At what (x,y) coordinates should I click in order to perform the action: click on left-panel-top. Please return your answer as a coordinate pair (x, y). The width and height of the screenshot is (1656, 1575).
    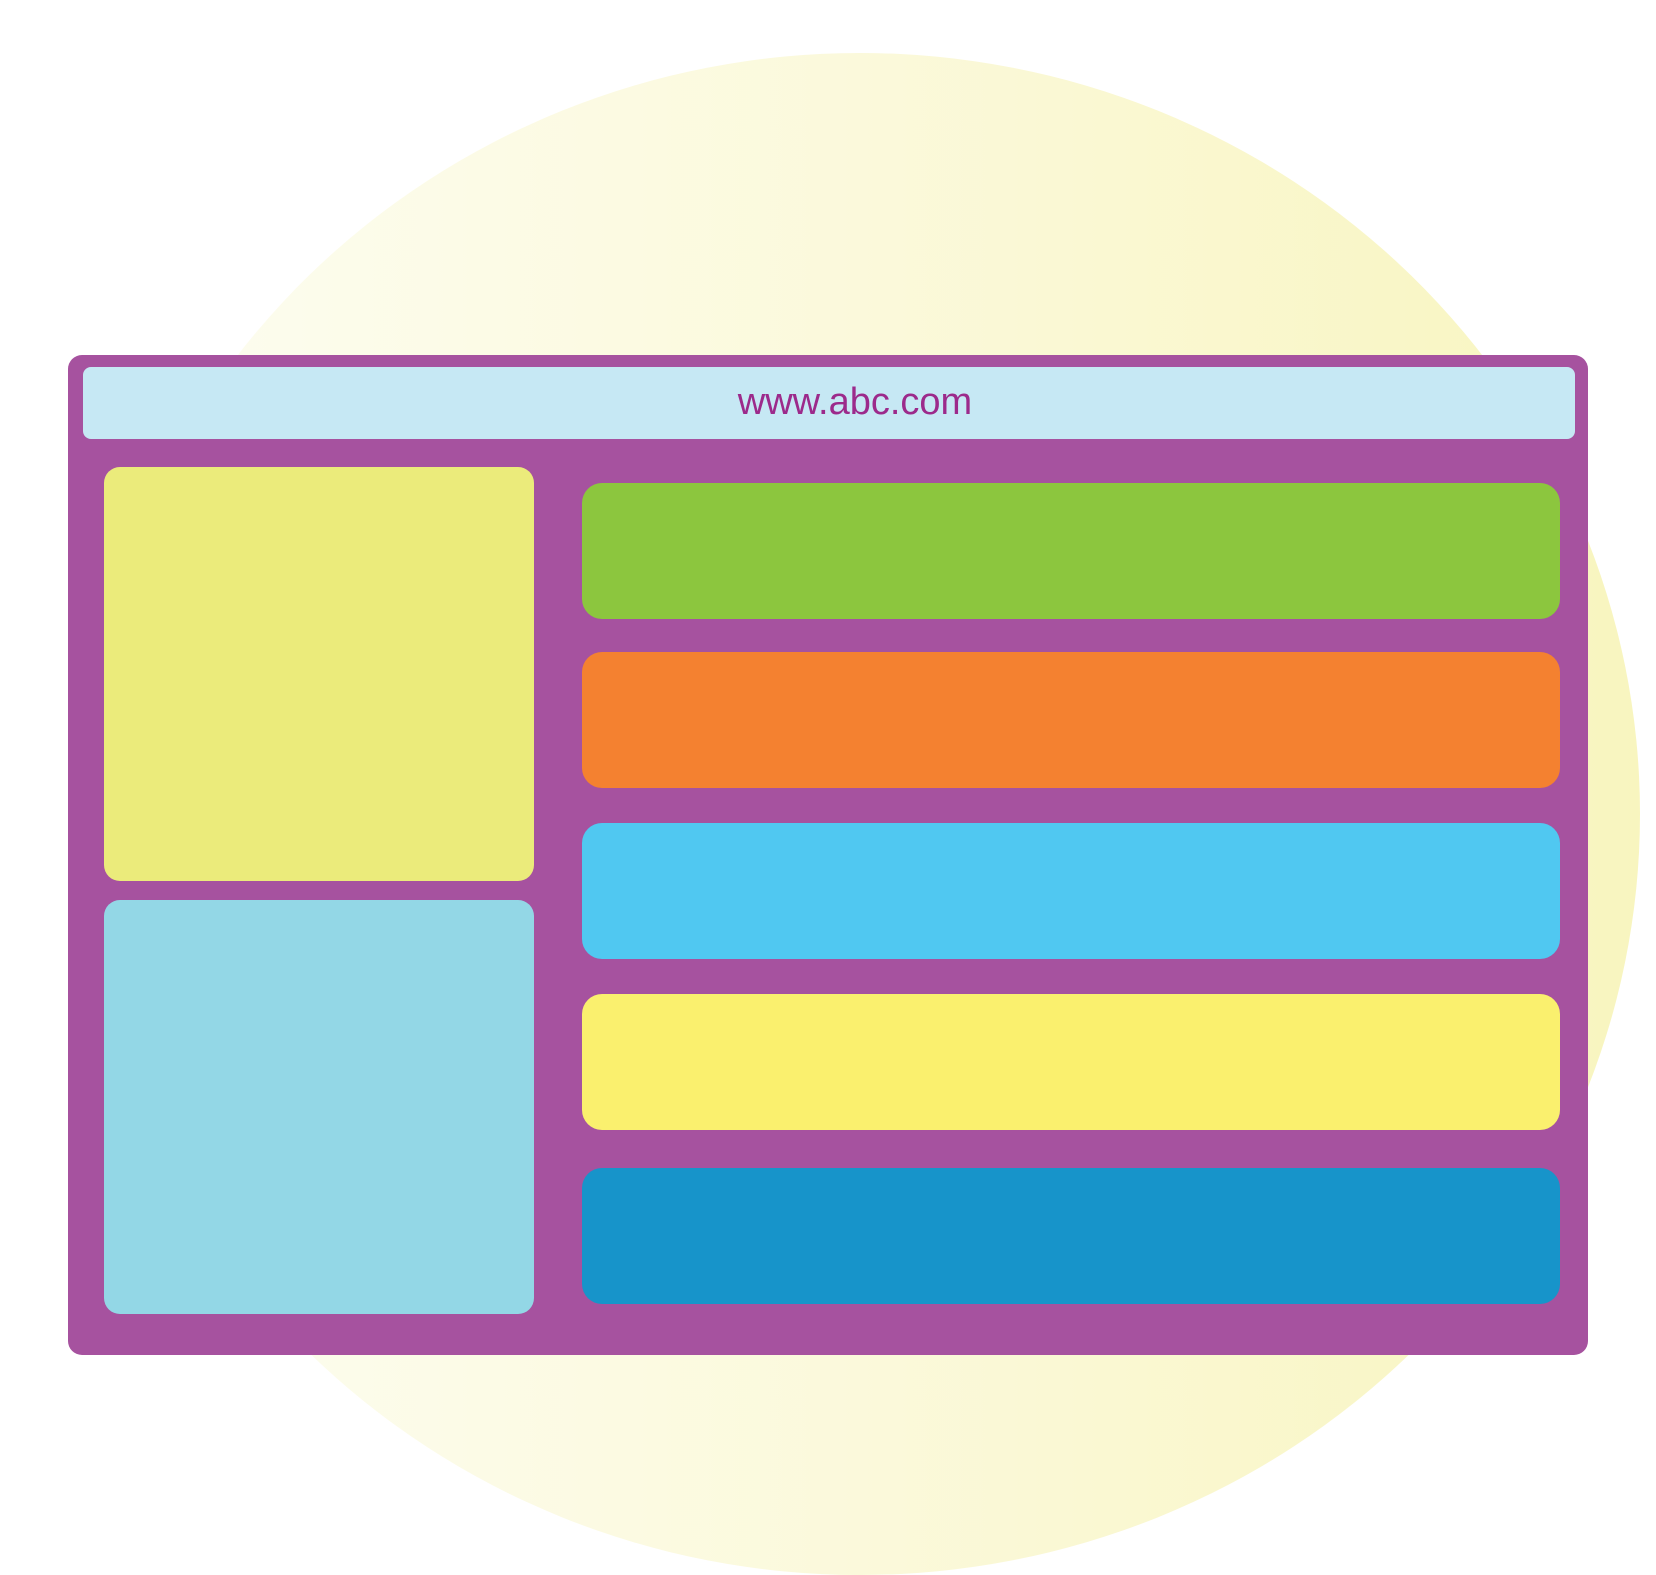
    Looking at the image, I should click on (319, 674).